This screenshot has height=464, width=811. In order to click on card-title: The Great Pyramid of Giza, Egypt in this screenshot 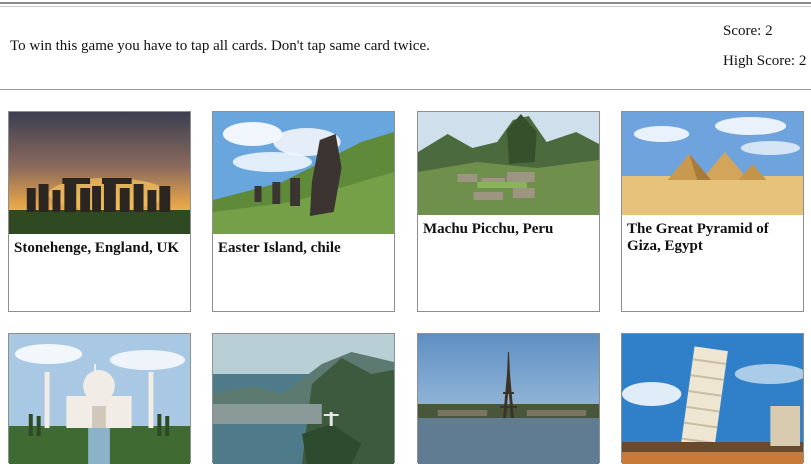, I will do `click(698, 237)`.